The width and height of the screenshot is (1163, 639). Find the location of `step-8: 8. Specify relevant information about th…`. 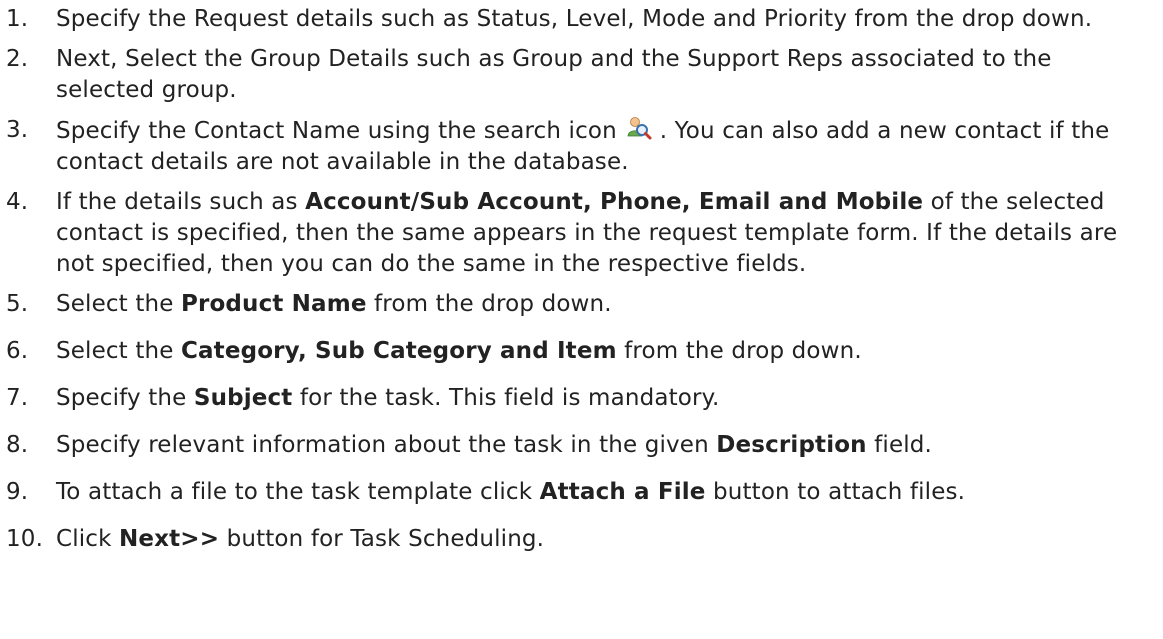

step-8: 8. Specify relevant information about th… is located at coordinates (581, 445).